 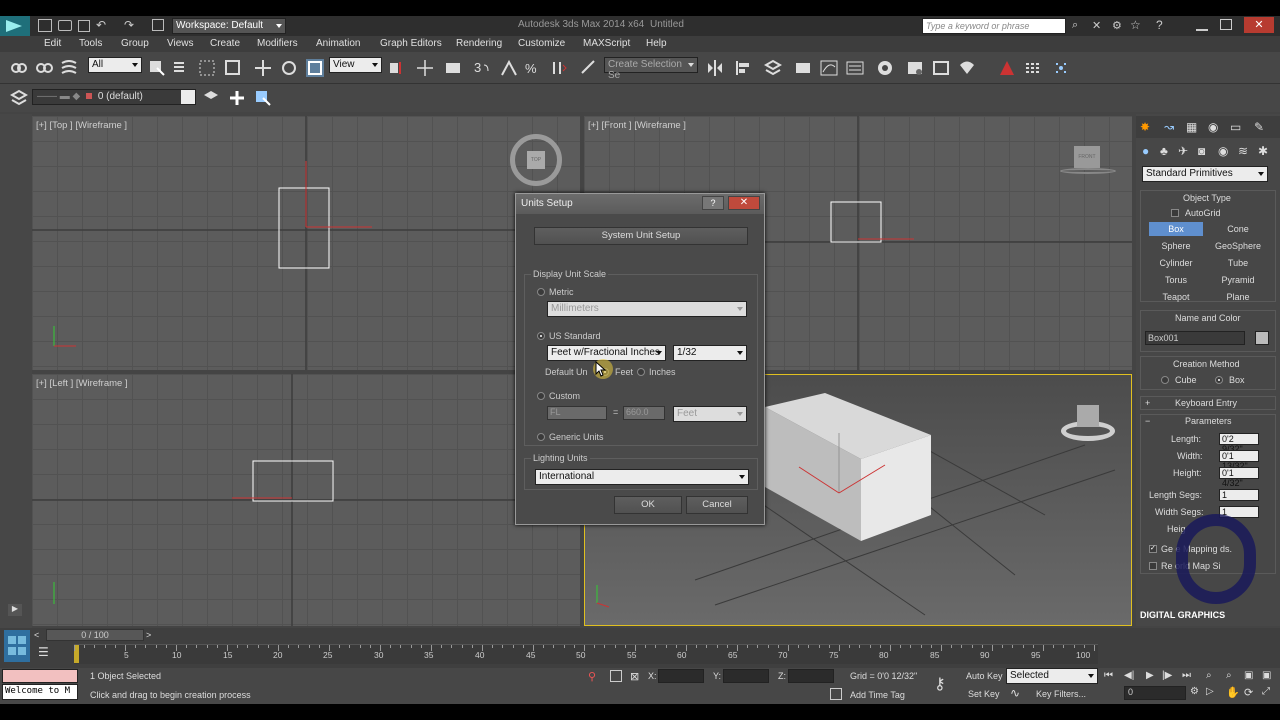 What do you see at coordinates (483, 68) in the screenshot?
I see `snaps-toggle-icon: 3` at bounding box center [483, 68].